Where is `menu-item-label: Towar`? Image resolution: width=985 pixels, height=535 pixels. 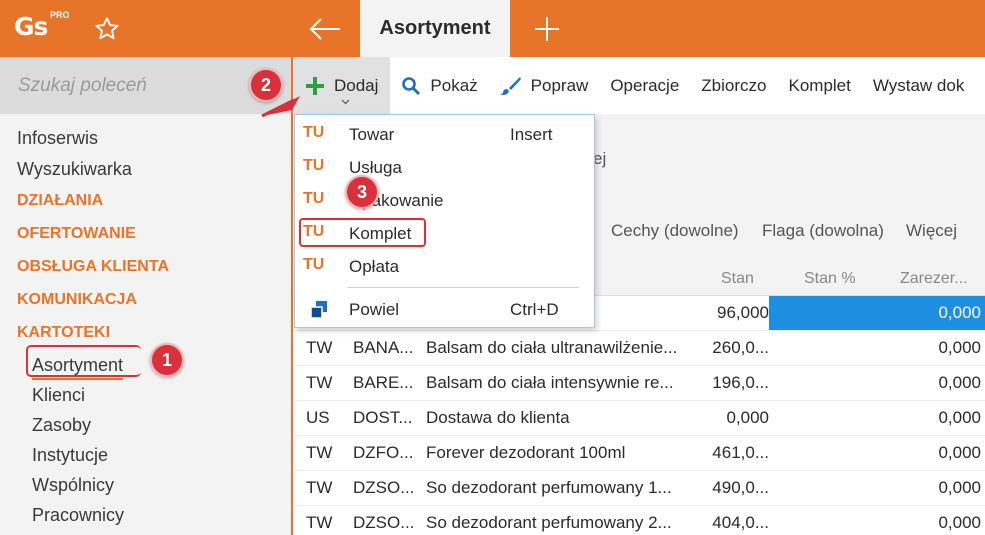 menu-item-label: Towar is located at coordinates (372, 134).